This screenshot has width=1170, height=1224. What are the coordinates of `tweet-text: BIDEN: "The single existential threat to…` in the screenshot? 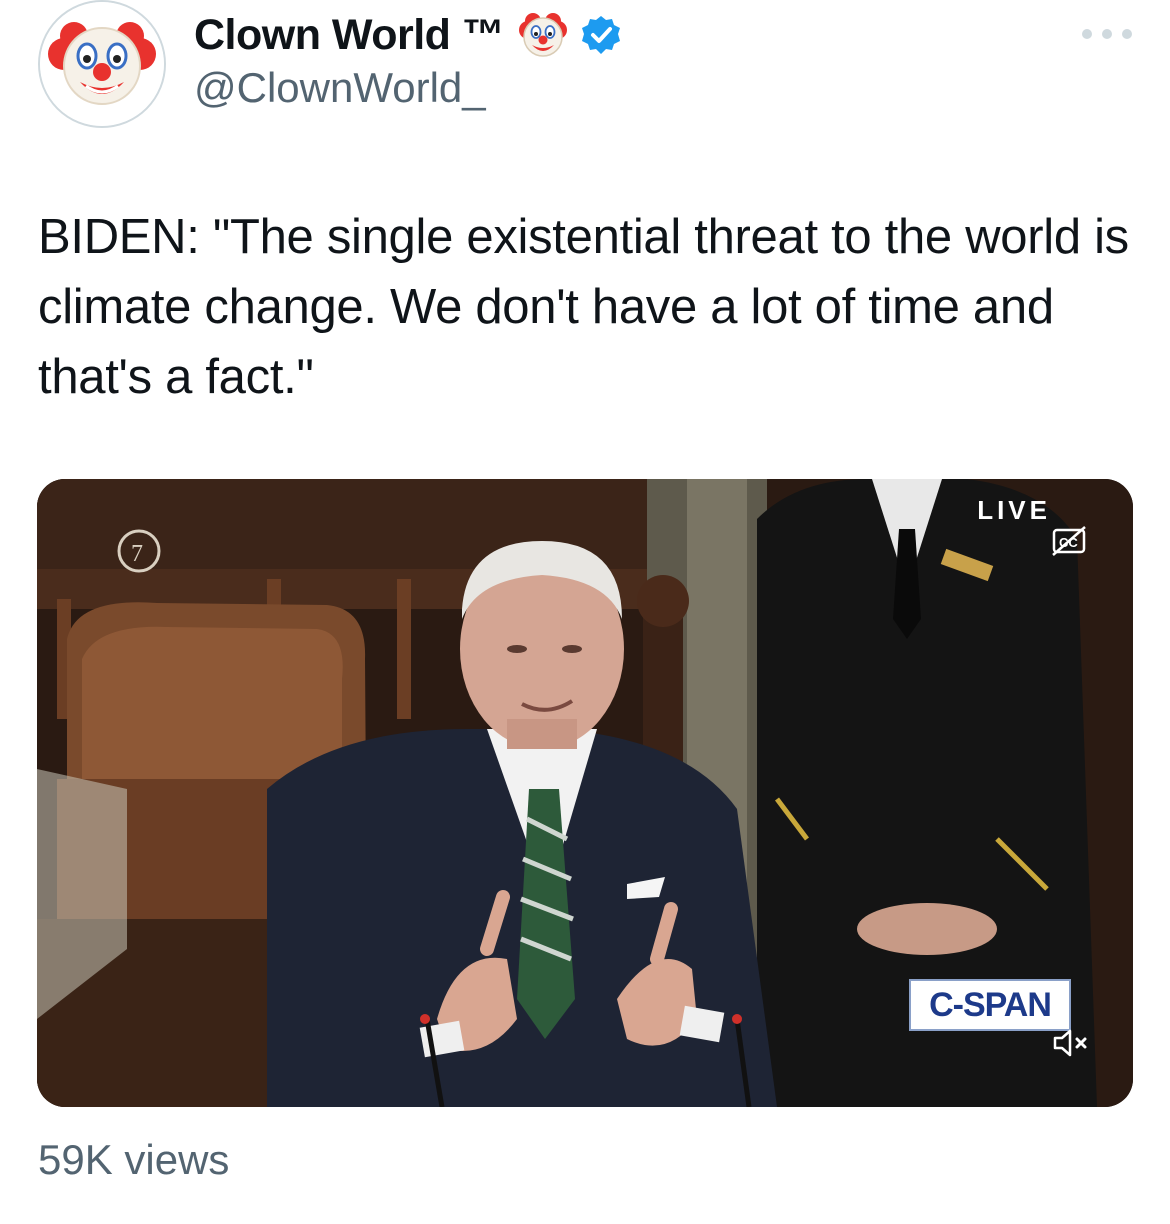 It's located at (583, 307).